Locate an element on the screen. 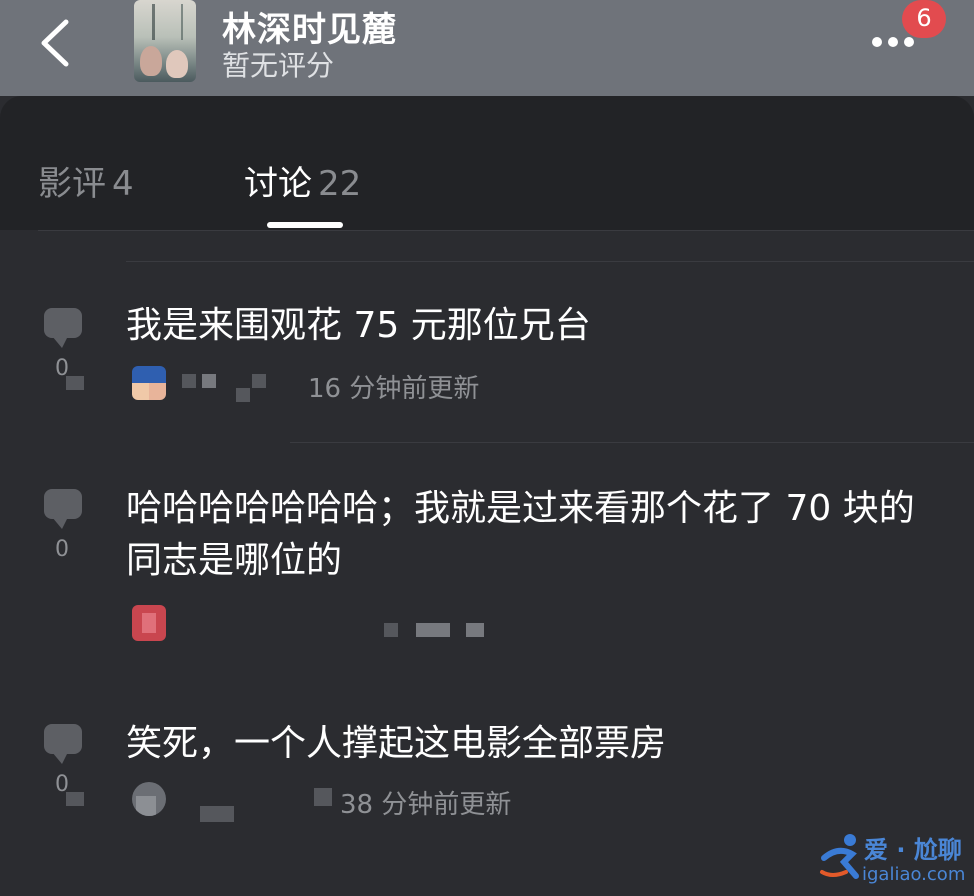  runner-logo-icon is located at coordinates (839, 856).